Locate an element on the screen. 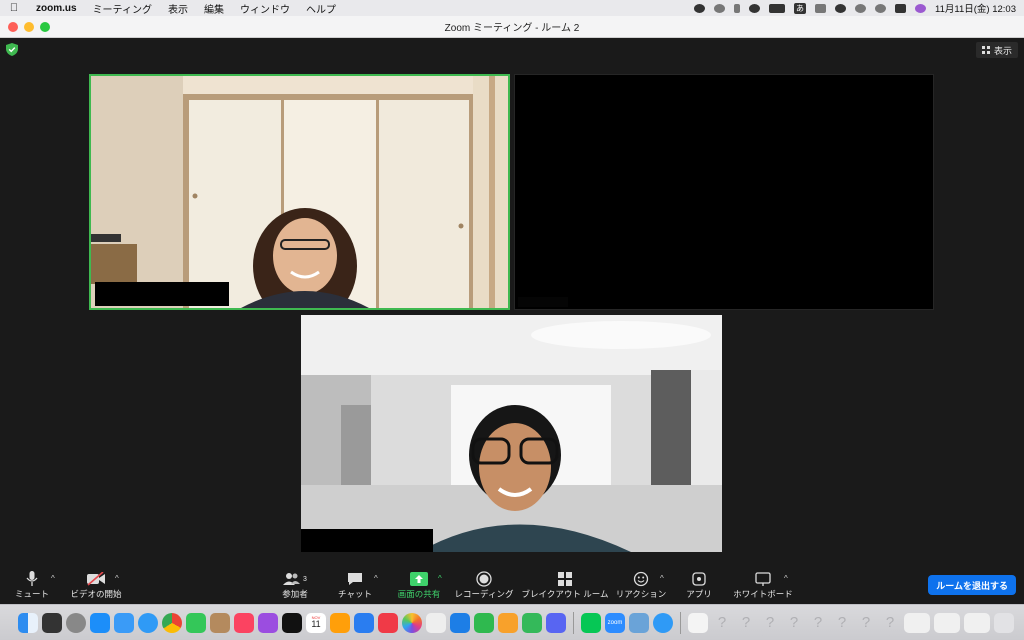  security-shield-icon is located at coordinates (12, 49).